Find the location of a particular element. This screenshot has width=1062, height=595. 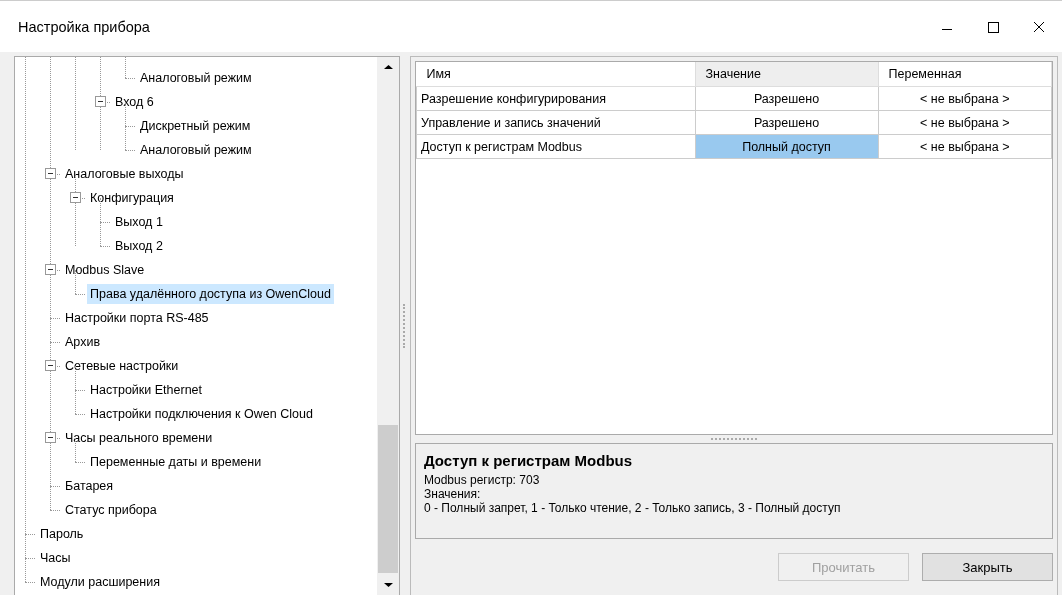

table-cell: Доступ к регистрам Modbus is located at coordinates (555, 146).